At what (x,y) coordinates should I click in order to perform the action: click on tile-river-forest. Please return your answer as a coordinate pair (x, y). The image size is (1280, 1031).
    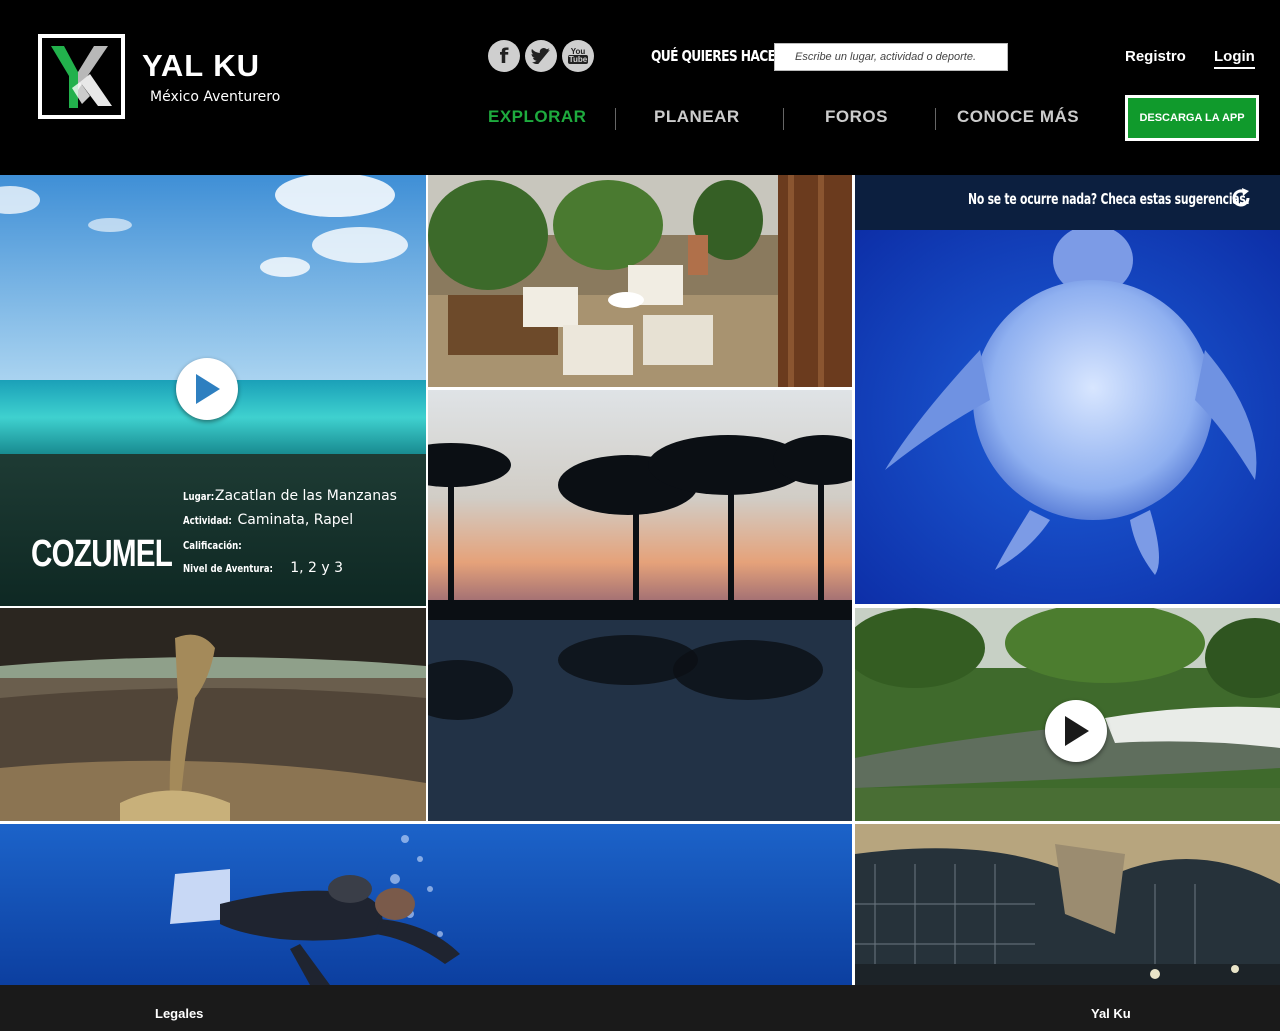
    Looking at the image, I should click on (1067, 714).